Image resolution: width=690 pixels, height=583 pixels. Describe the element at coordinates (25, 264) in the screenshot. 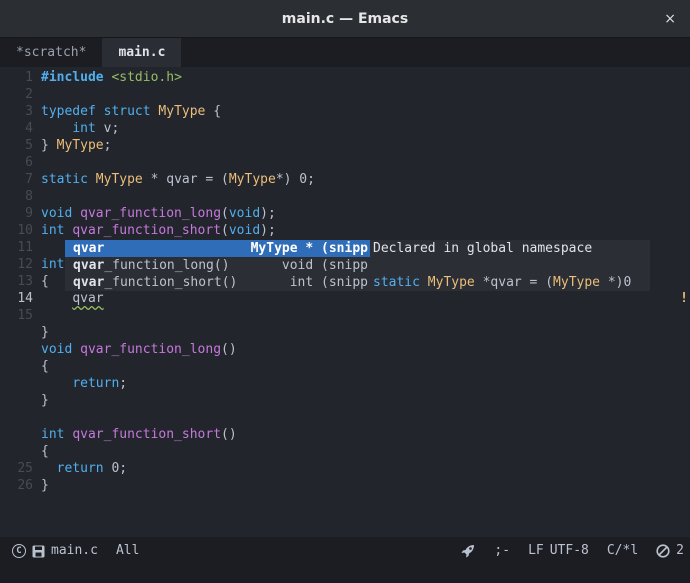

I see `line-number: 12` at that location.